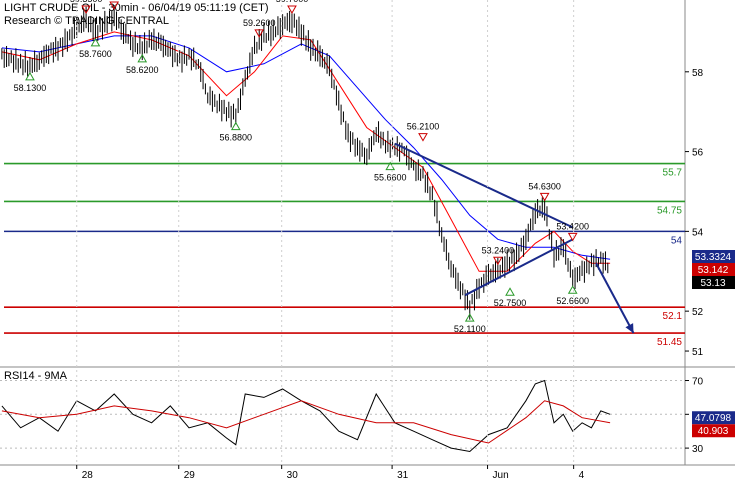 Image resolution: width=735 pixels, height=480 pixels. I want to click on price-tick-label-4: 51, so click(698, 352).